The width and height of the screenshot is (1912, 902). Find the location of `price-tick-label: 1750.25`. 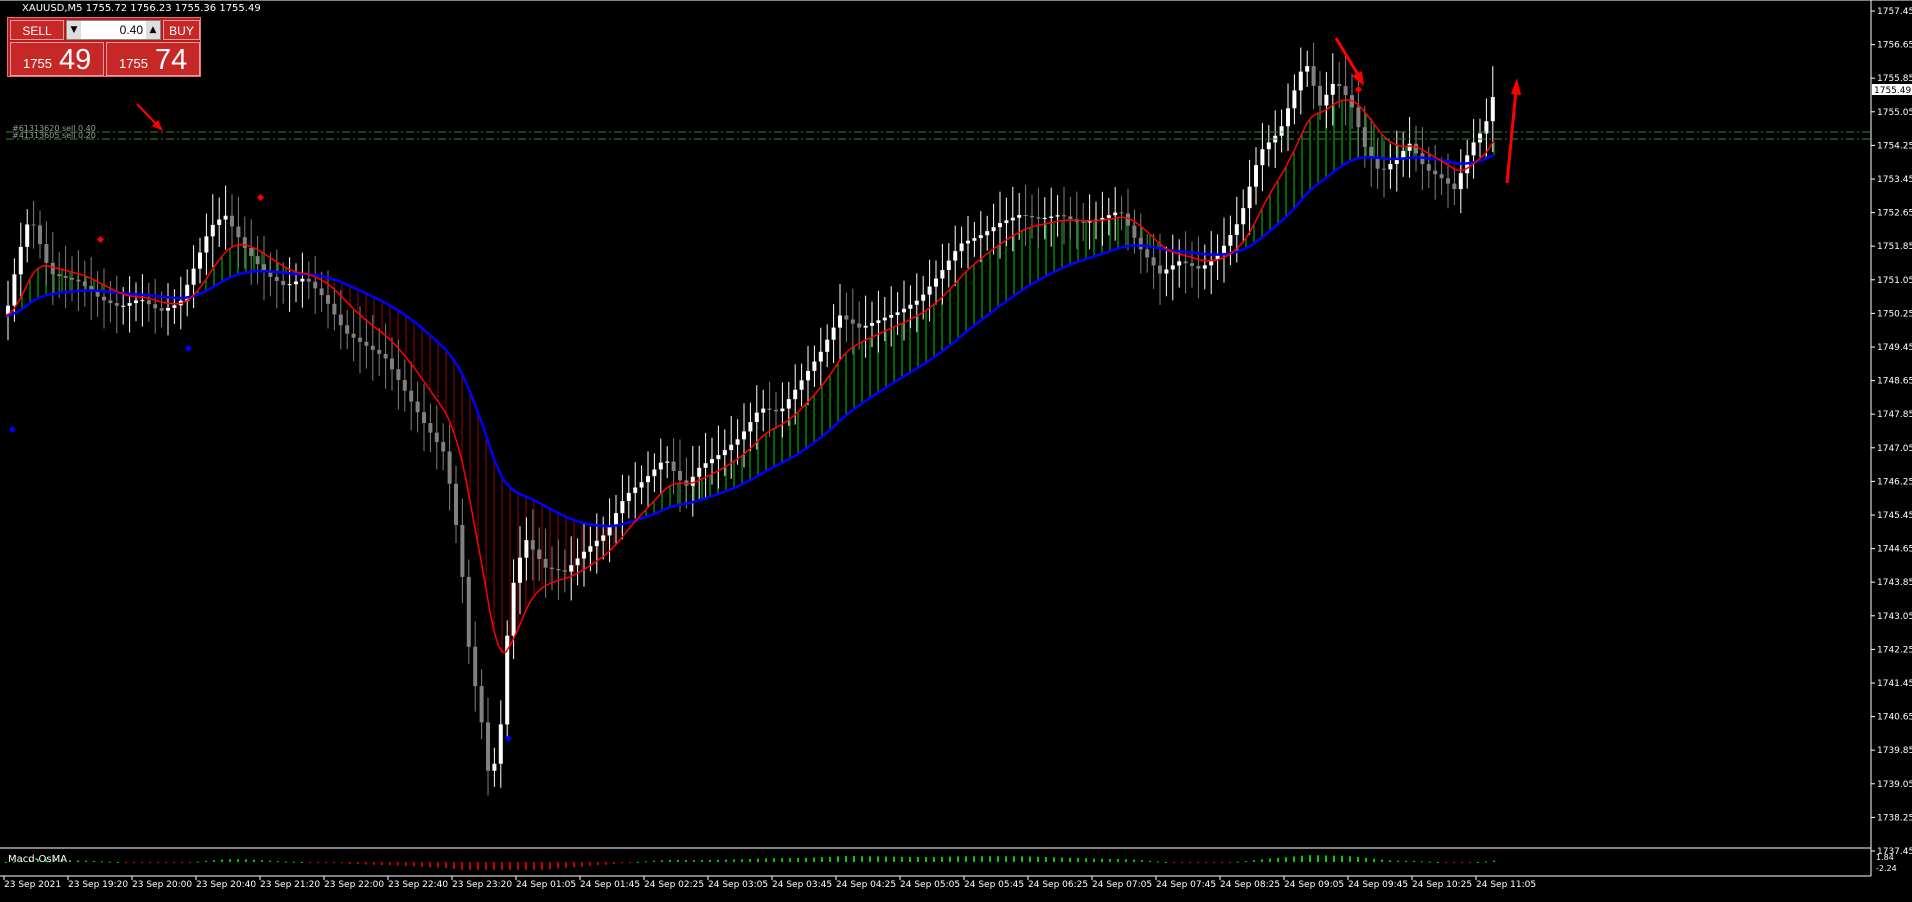

price-tick-label: 1750.25 is located at coordinates (1894, 314).